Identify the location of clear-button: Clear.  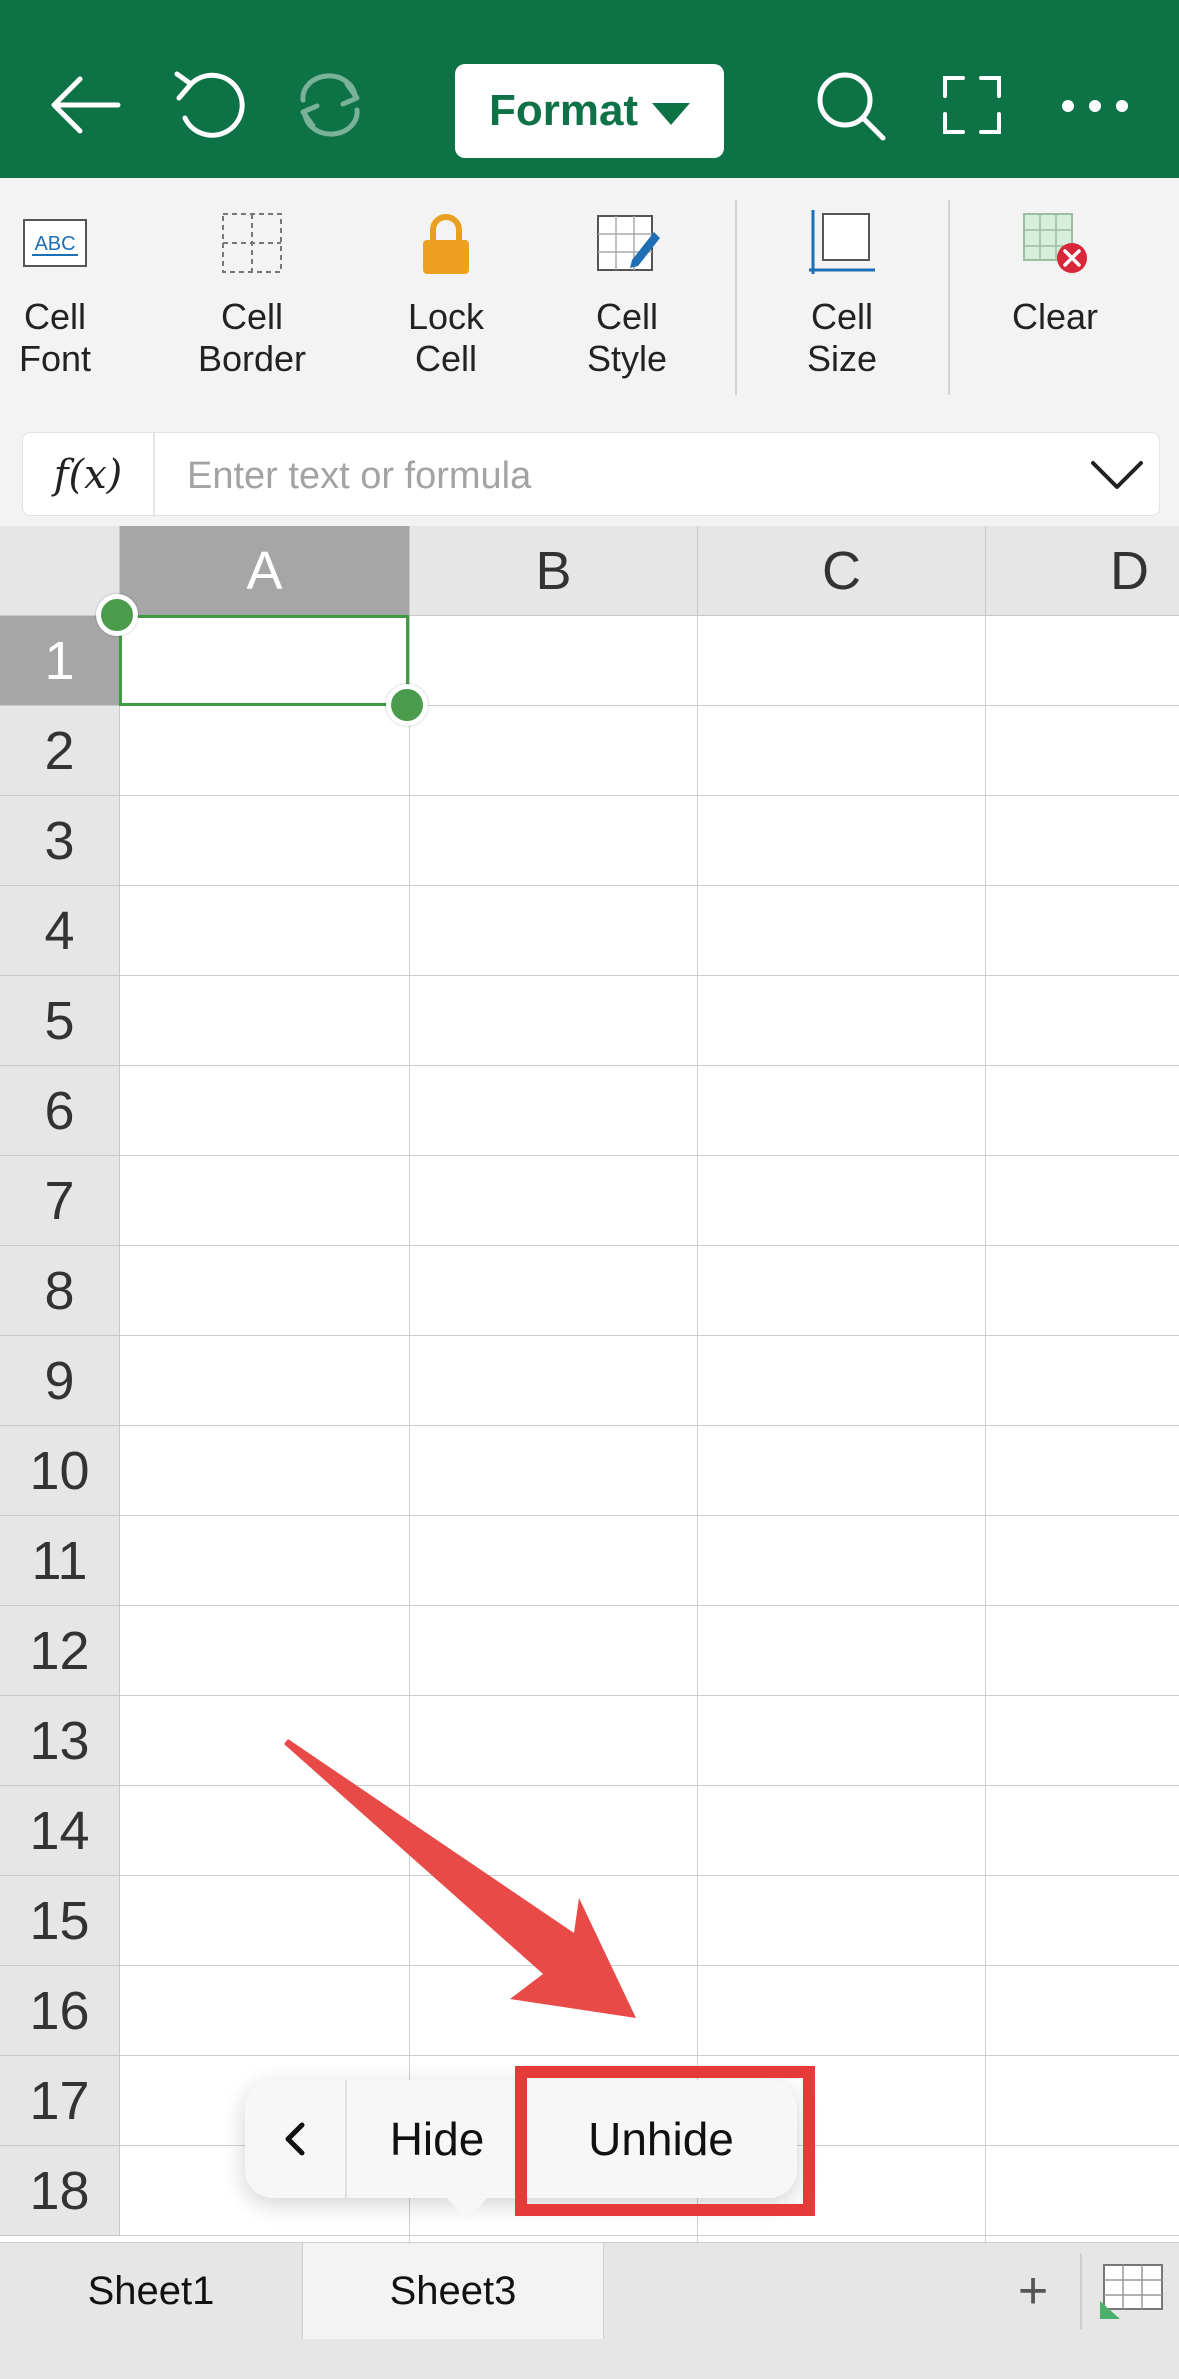
(1055, 273).